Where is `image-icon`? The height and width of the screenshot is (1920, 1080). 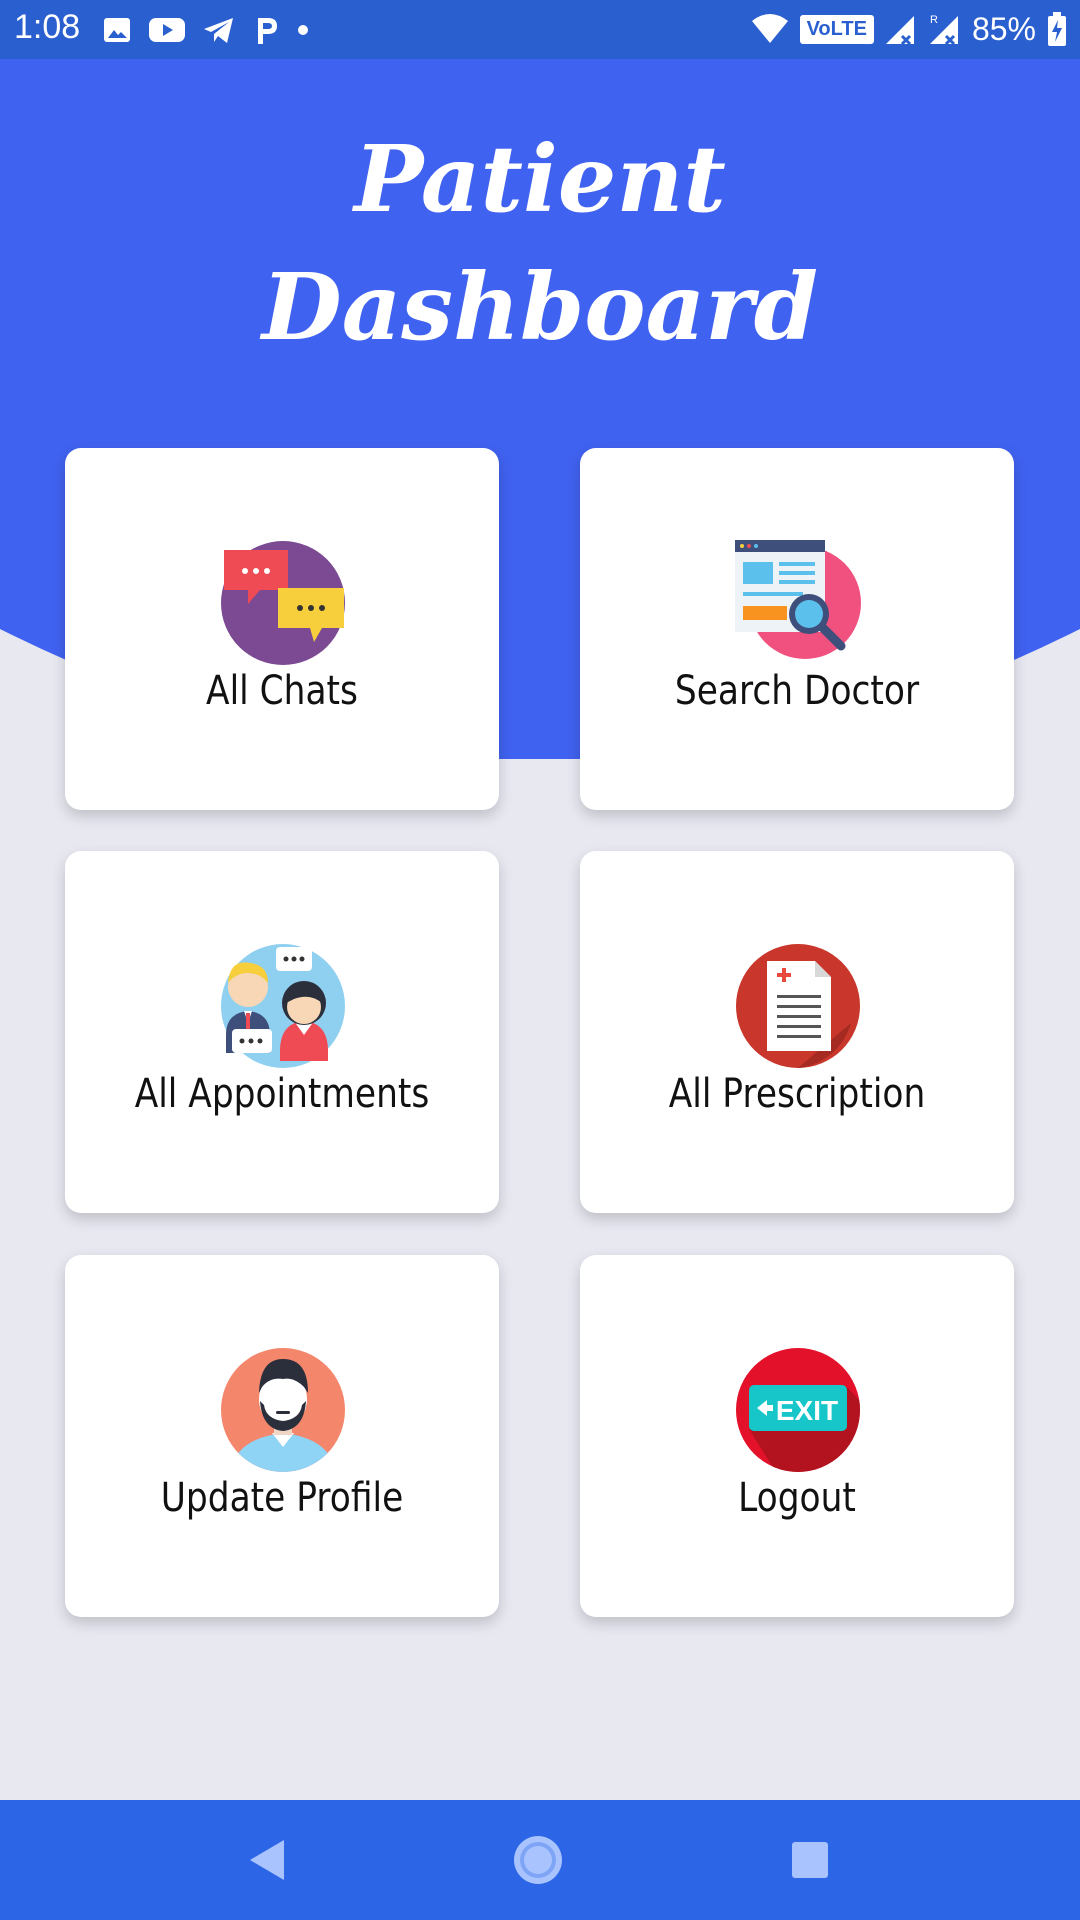
image-icon is located at coordinates (117, 30).